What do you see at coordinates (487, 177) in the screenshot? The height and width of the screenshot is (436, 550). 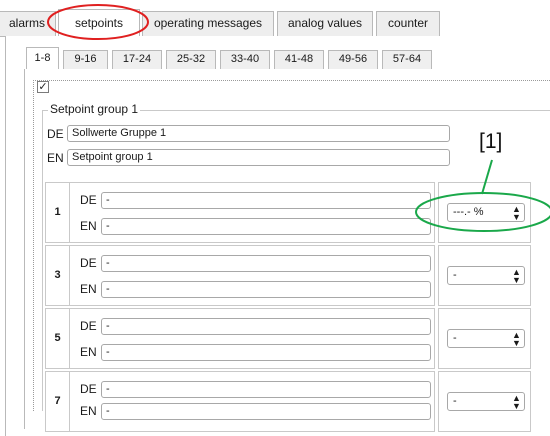 I see `annotation-leader-line` at bounding box center [487, 177].